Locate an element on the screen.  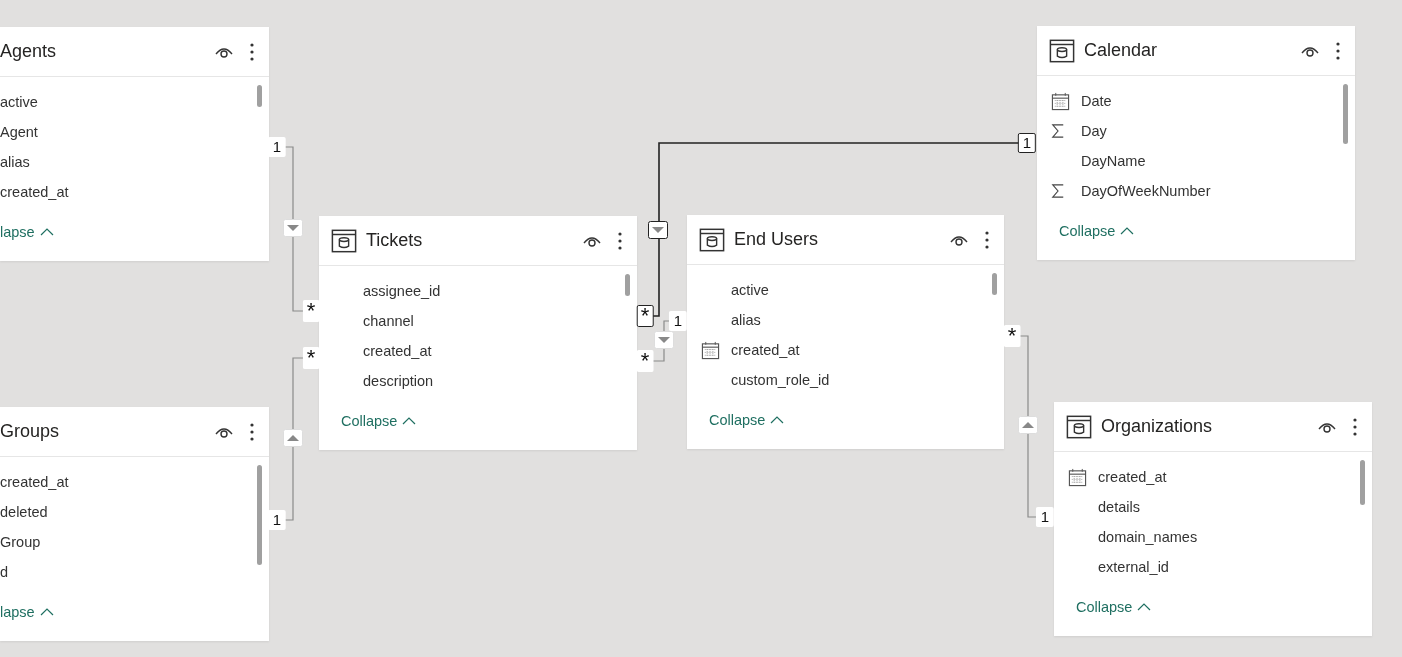
table-card: Tickets assignee_id channel created_at description Collapse is located at coordinates (478, 333).